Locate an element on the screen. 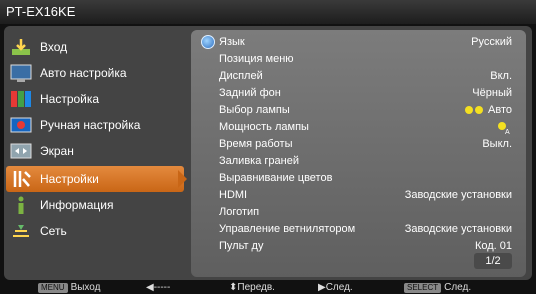  move-hint: ⬍Передв. is located at coordinates (252, 287).